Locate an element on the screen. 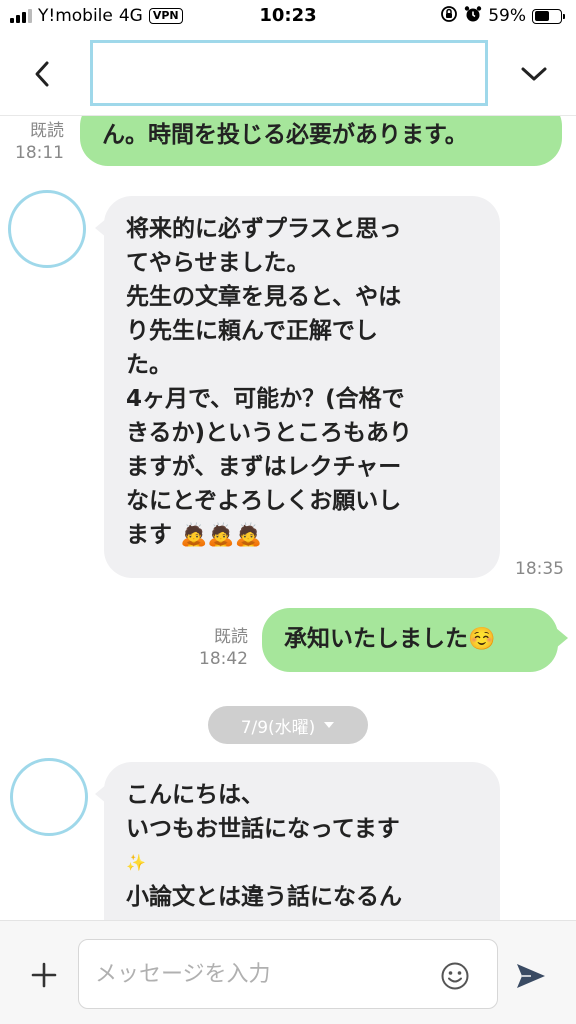  chat-title is located at coordinates (289, 73).